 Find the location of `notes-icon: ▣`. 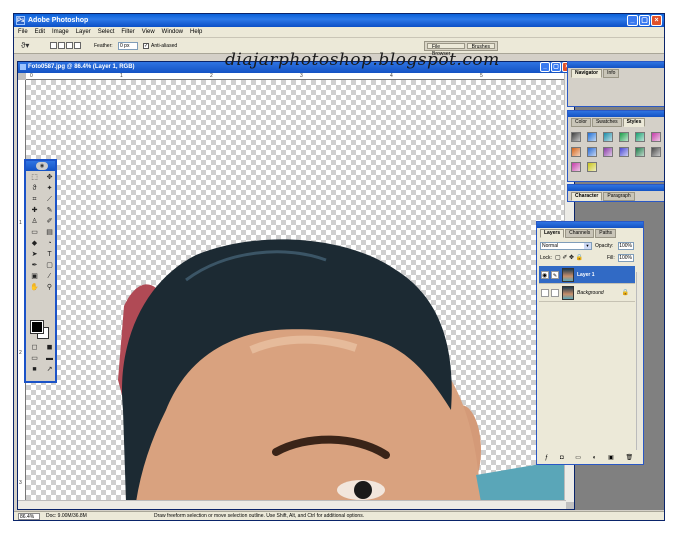

notes-icon: ▣ is located at coordinates (34, 277).